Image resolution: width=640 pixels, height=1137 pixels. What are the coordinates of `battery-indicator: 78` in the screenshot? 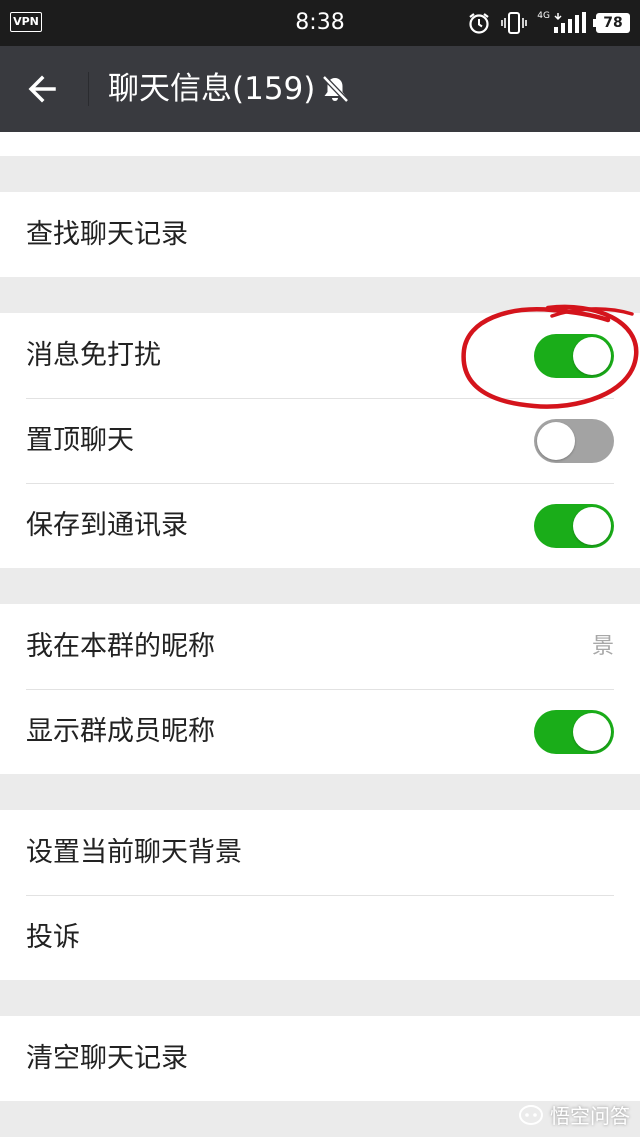 It's located at (611, 23).